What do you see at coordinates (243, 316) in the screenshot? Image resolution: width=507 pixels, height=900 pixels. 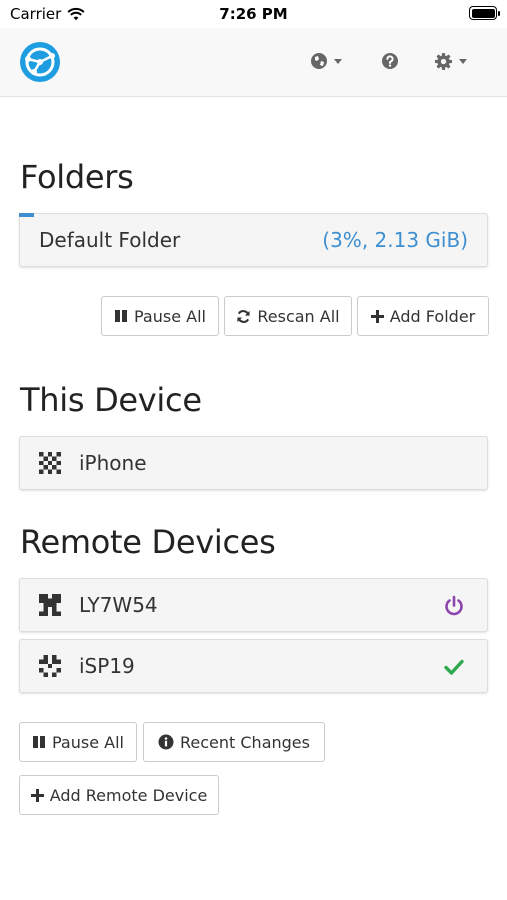 I see `refresh-icon` at bounding box center [243, 316].